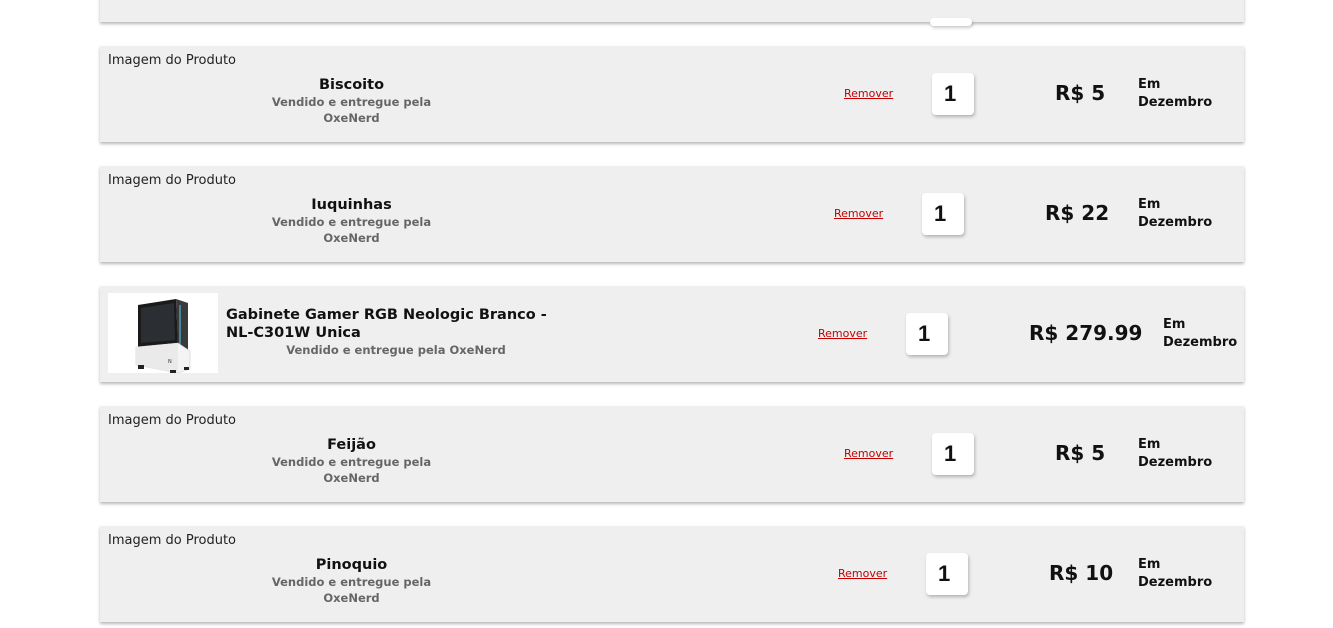 The height and width of the screenshot is (628, 1333). Describe the element at coordinates (351, 205) in the screenshot. I see `product-name: Iuquinhas` at that location.